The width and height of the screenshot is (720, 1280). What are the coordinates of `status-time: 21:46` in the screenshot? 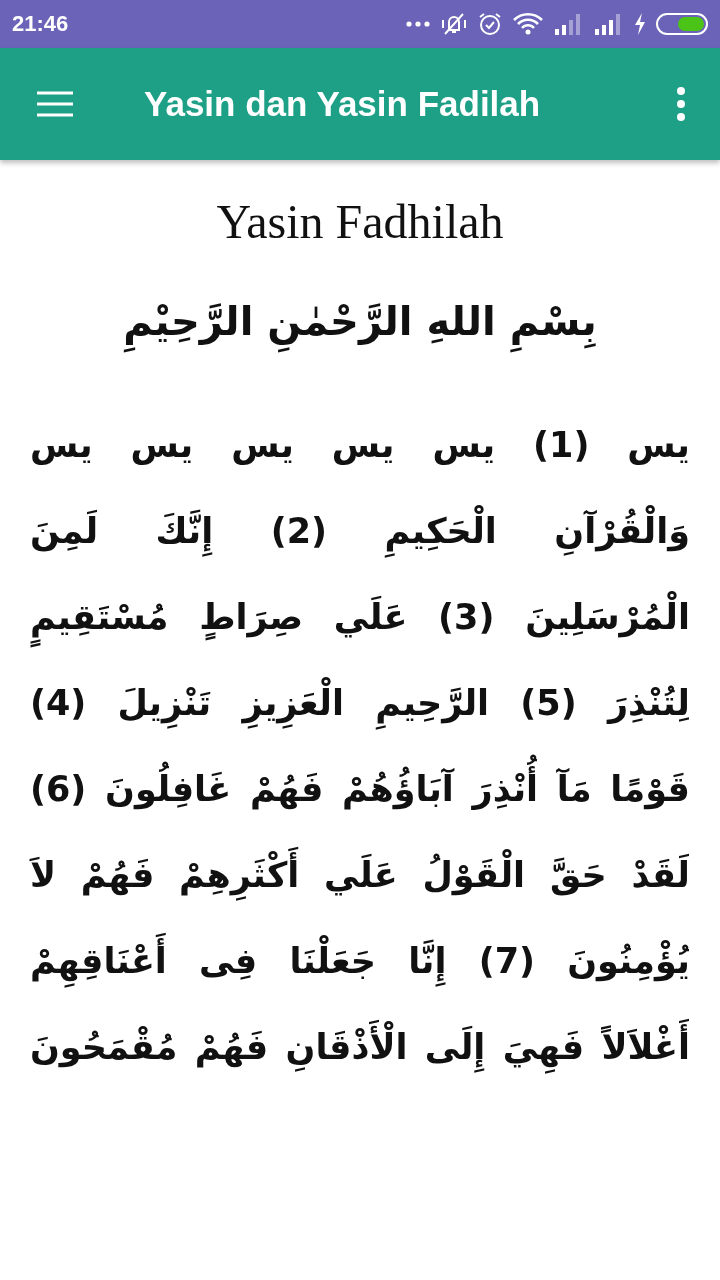 It's located at (40, 24).